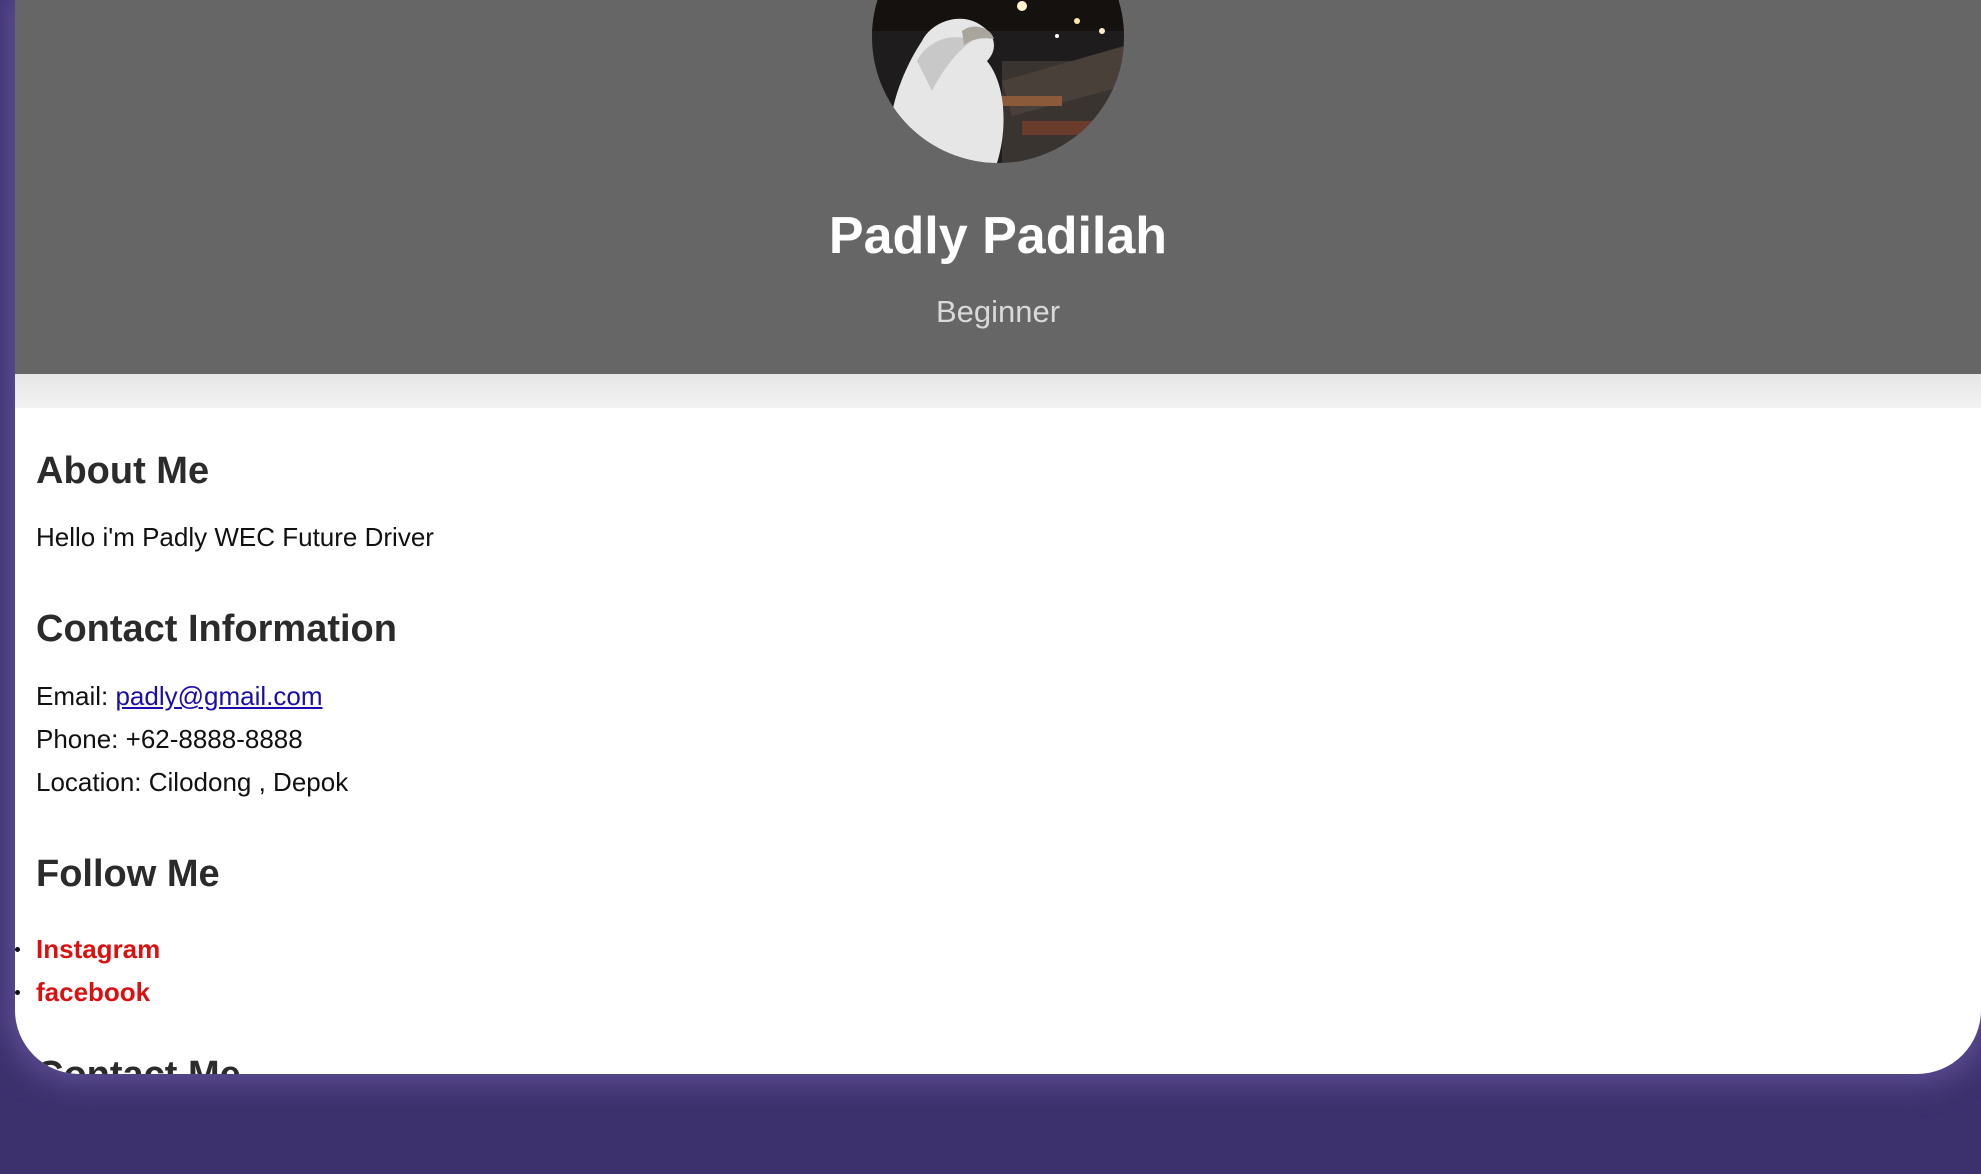 This screenshot has height=1174, width=1981. I want to click on about-title: About Me, so click(123, 471).